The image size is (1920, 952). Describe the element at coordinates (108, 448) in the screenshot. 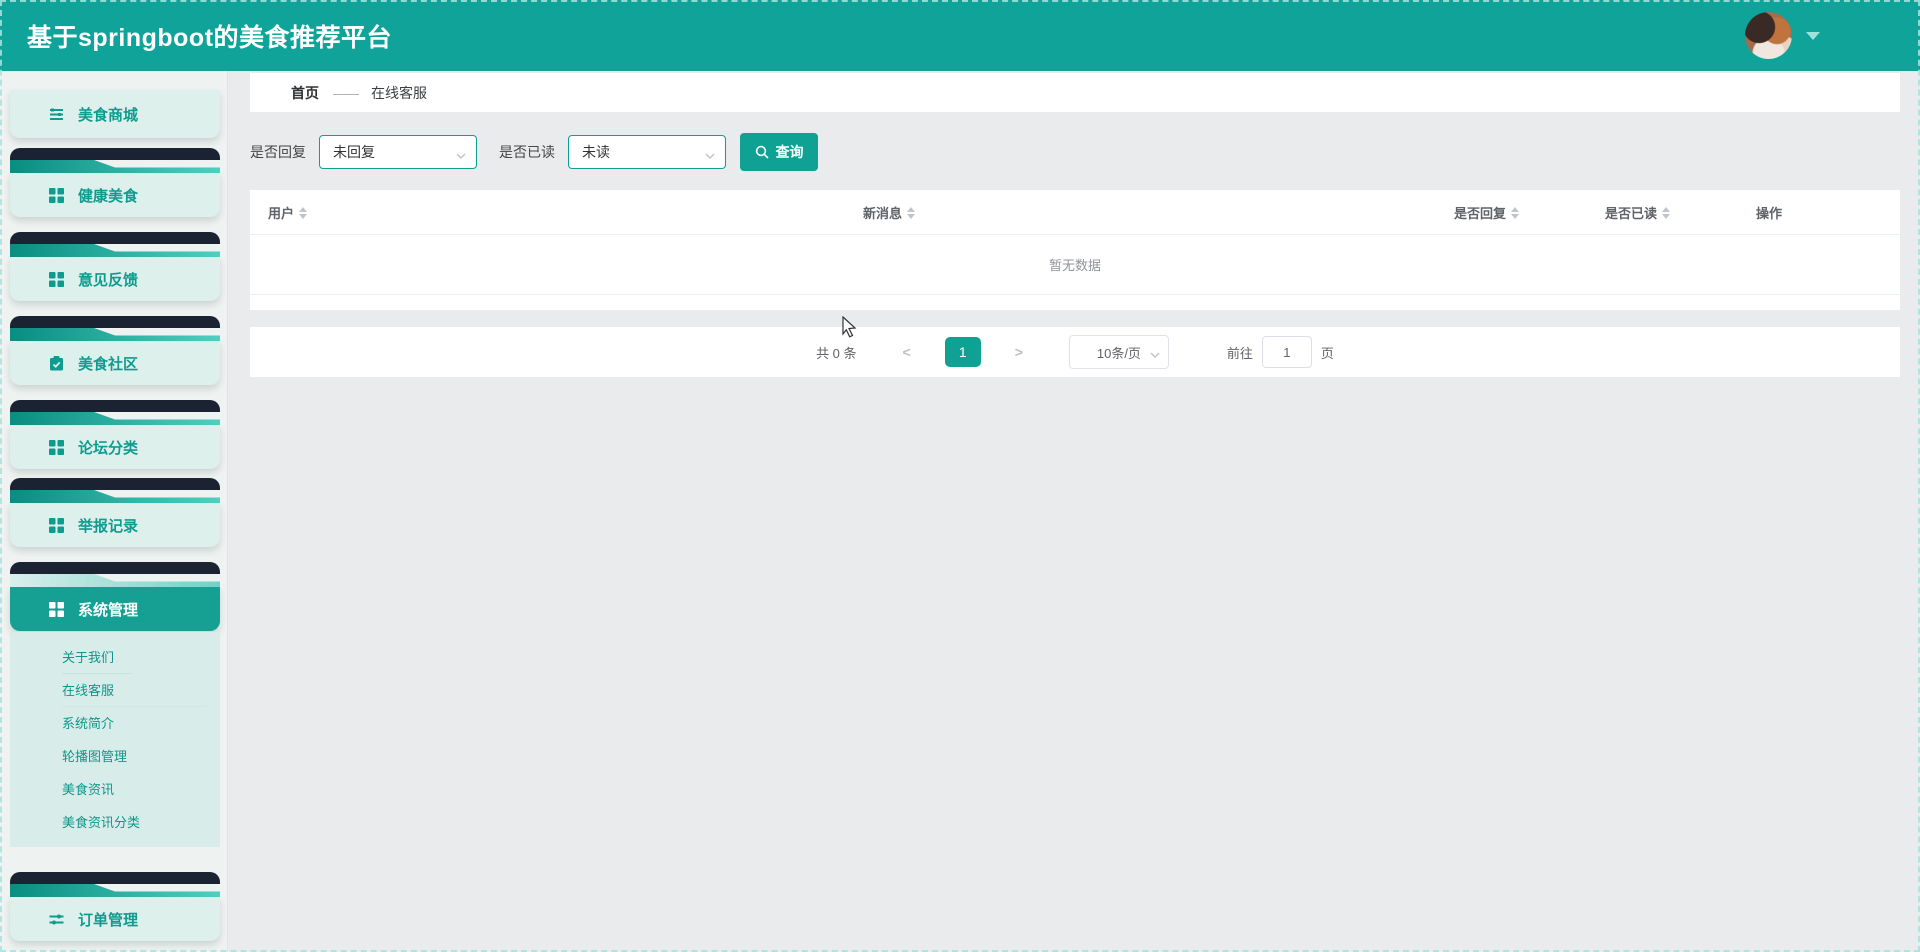

I see `sidebar-item-label: 论坛分类` at that location.